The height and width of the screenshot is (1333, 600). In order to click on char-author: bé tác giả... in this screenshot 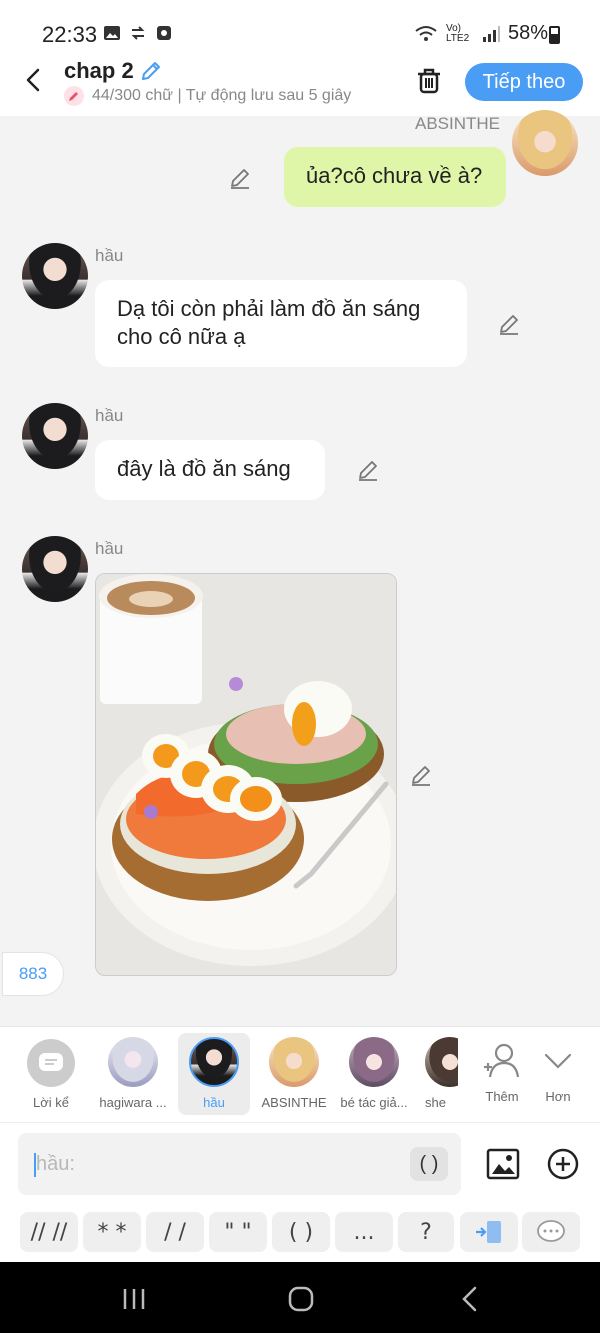, I will do `click(374, 1074)`.